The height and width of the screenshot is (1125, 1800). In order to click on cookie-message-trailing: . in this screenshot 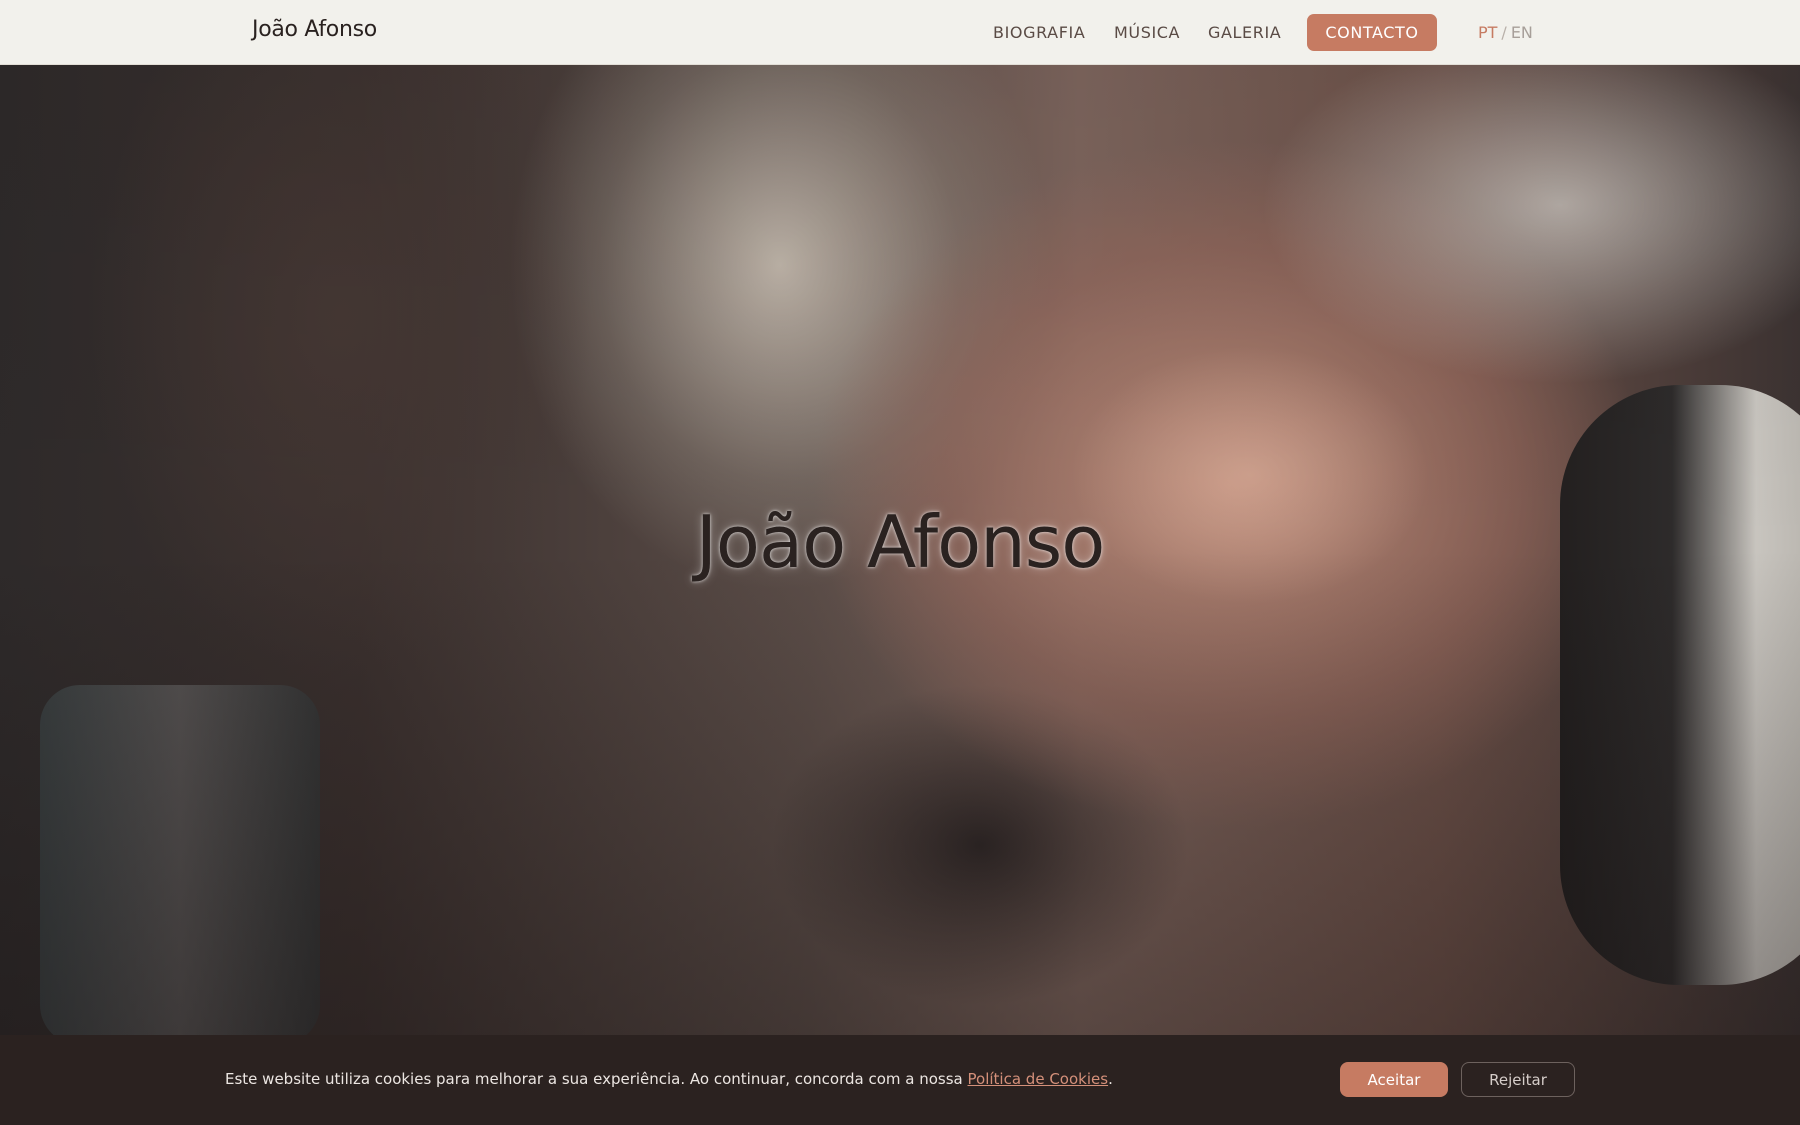, I will do `click(1110, 1079)`.